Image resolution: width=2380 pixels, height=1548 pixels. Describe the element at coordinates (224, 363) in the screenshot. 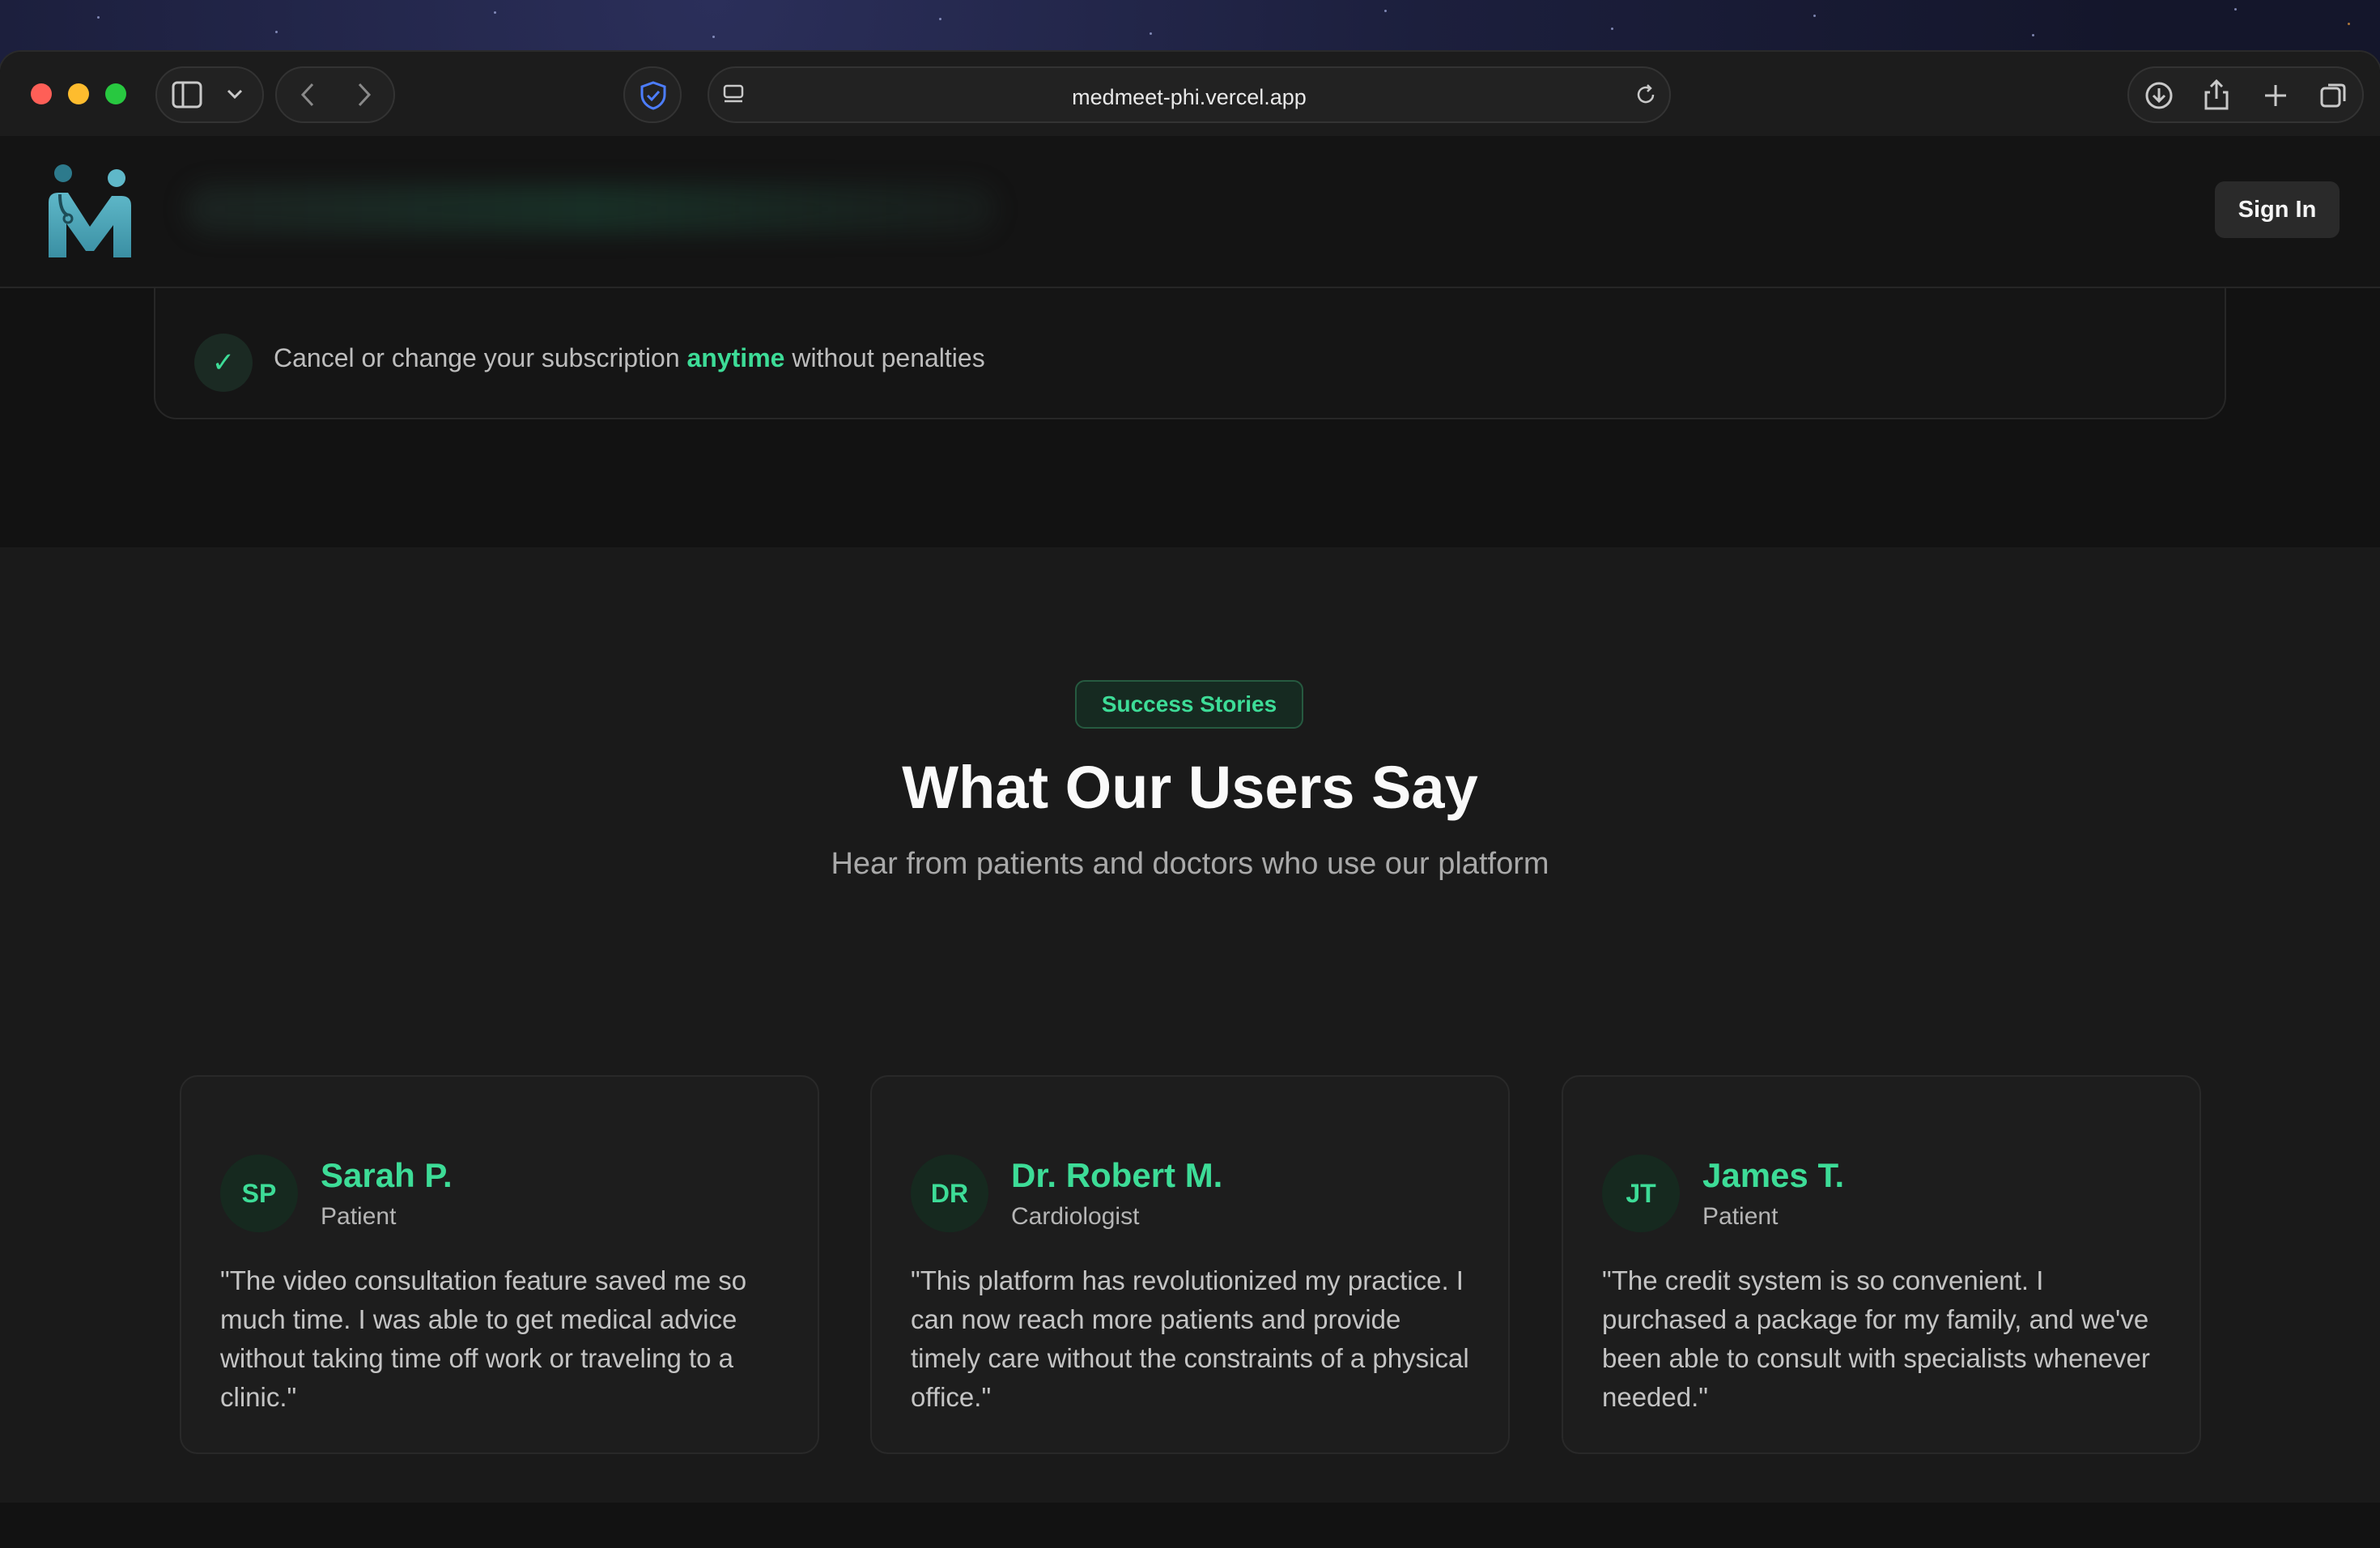

I see `check-icon: ✓` at that location.